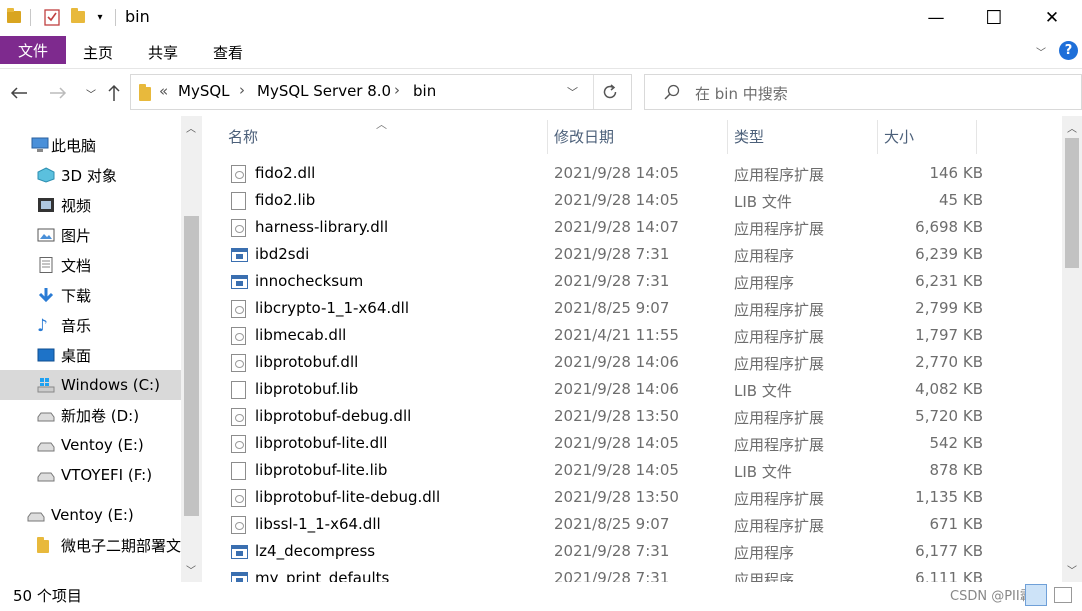 Image resolution: width=1082 pixels, height=611 pixels. I want to click on back-button, so click(19, 93).